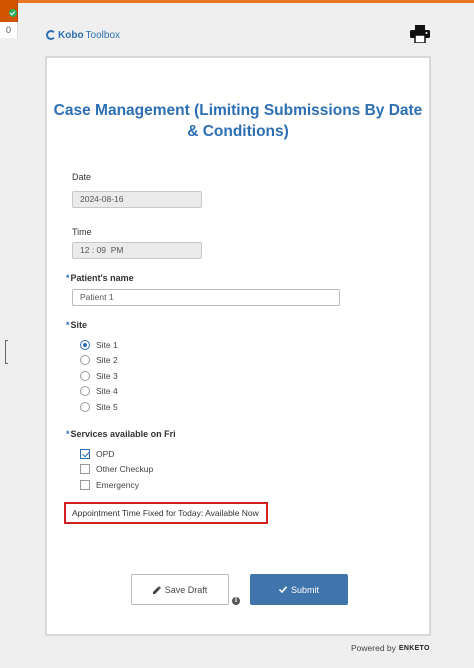  I want to click on patient-name-input: Patient 1, so click(206, 297).